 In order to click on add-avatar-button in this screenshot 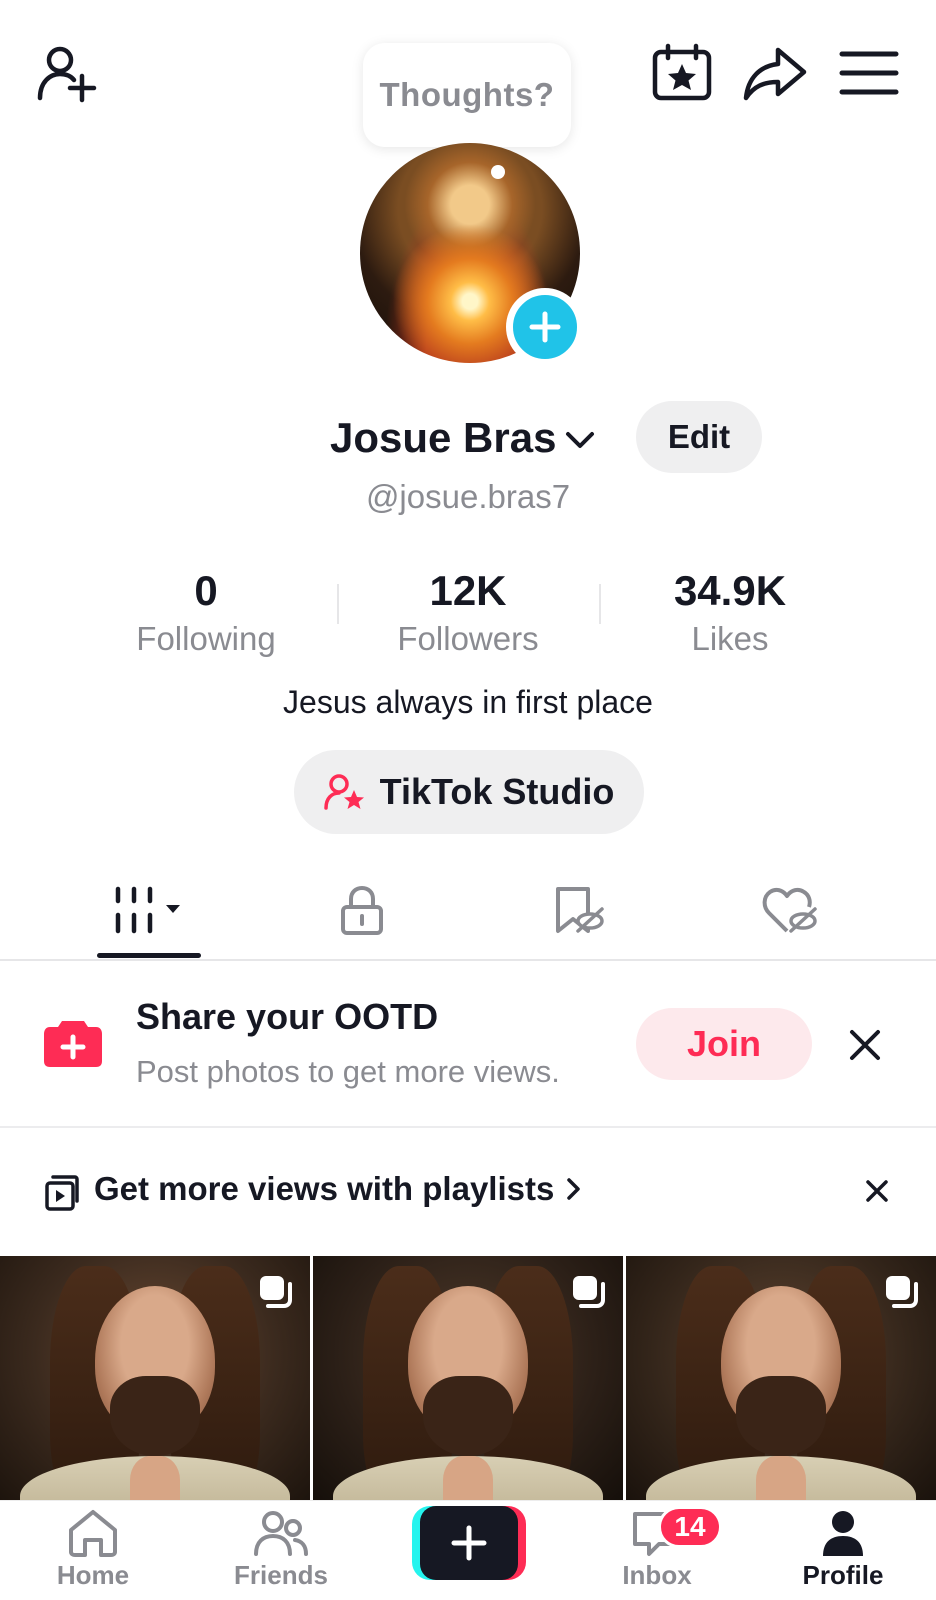, I will do `click(545, 327)`.